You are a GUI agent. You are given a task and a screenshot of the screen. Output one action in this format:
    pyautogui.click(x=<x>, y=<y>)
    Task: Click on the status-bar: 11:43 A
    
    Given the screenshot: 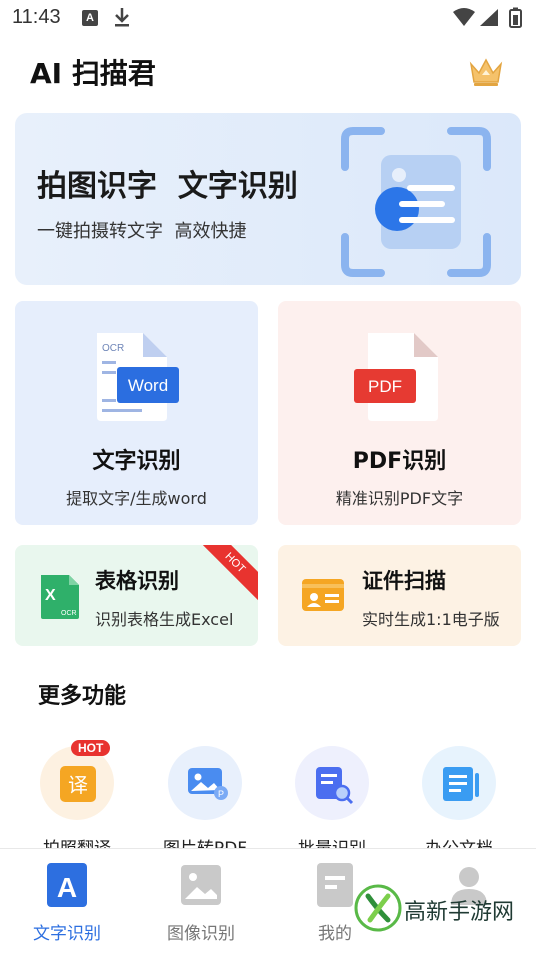 What is the action you would take?
    pyautogui.click(x=268, y=18)
    